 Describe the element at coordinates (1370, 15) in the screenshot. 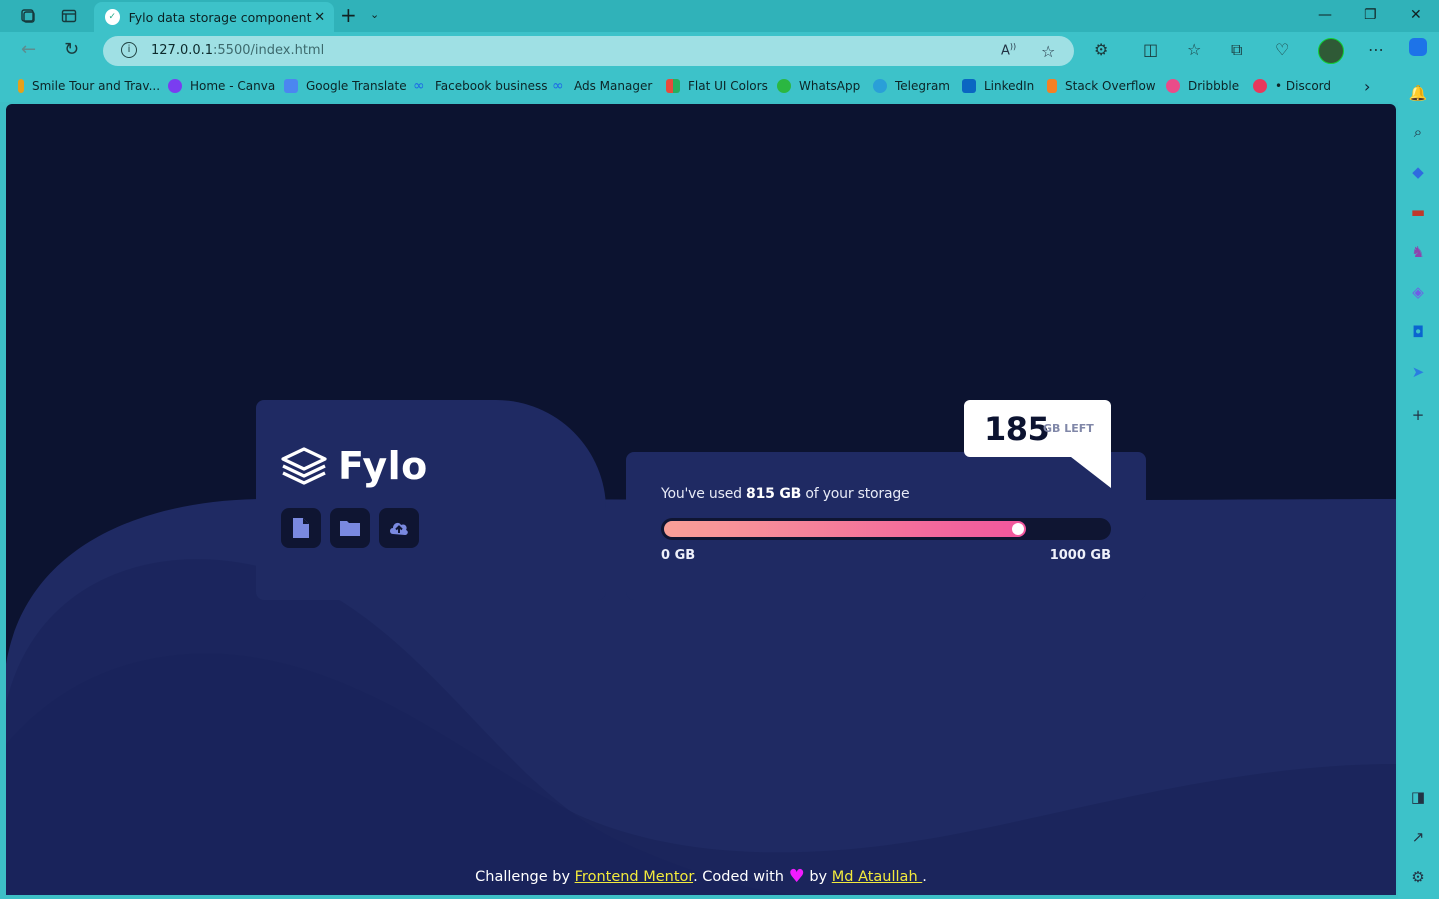

I see `restore-icon: ❐` at that location.